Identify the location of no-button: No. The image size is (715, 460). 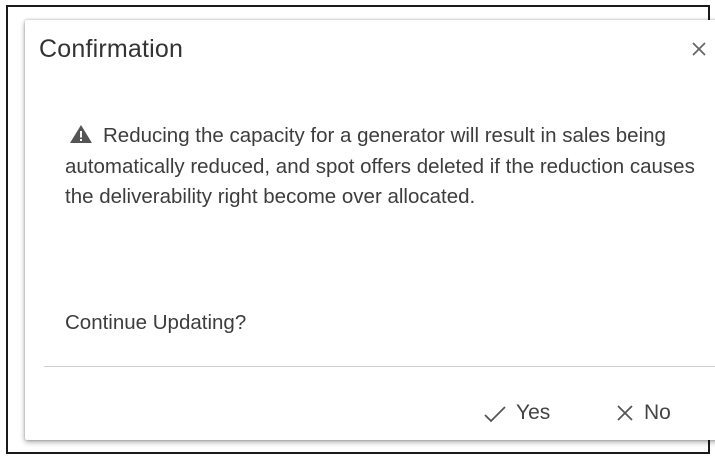
(642, 413).